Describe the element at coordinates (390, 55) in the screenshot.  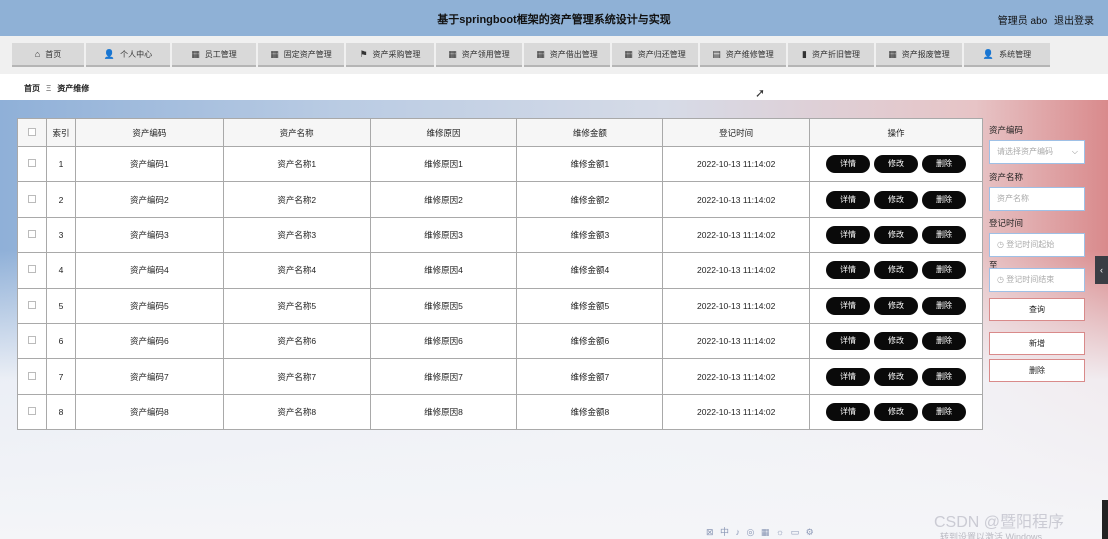
I see `nav-item-4: ⚑ 资产采购管理` at that location.